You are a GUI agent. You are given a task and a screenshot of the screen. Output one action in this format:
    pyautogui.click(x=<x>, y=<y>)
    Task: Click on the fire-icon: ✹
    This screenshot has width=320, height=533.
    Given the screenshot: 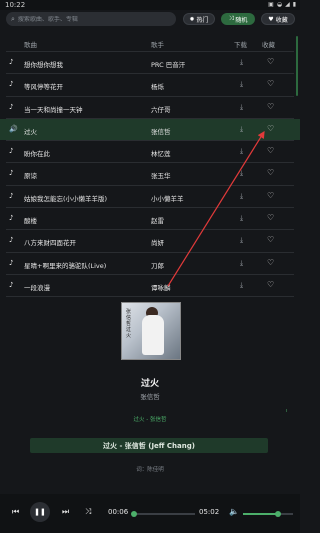 What is the action you would take?
    pyautogui.click(x=192, y=19)
    